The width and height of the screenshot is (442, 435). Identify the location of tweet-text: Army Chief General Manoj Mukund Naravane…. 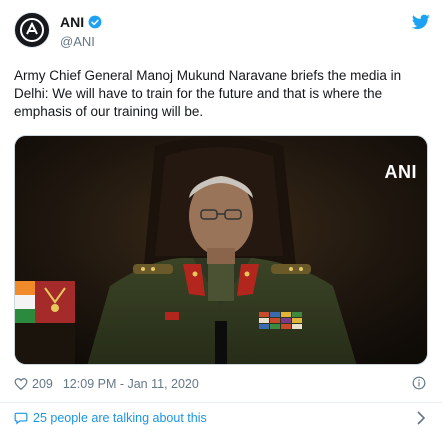
(208, 93).